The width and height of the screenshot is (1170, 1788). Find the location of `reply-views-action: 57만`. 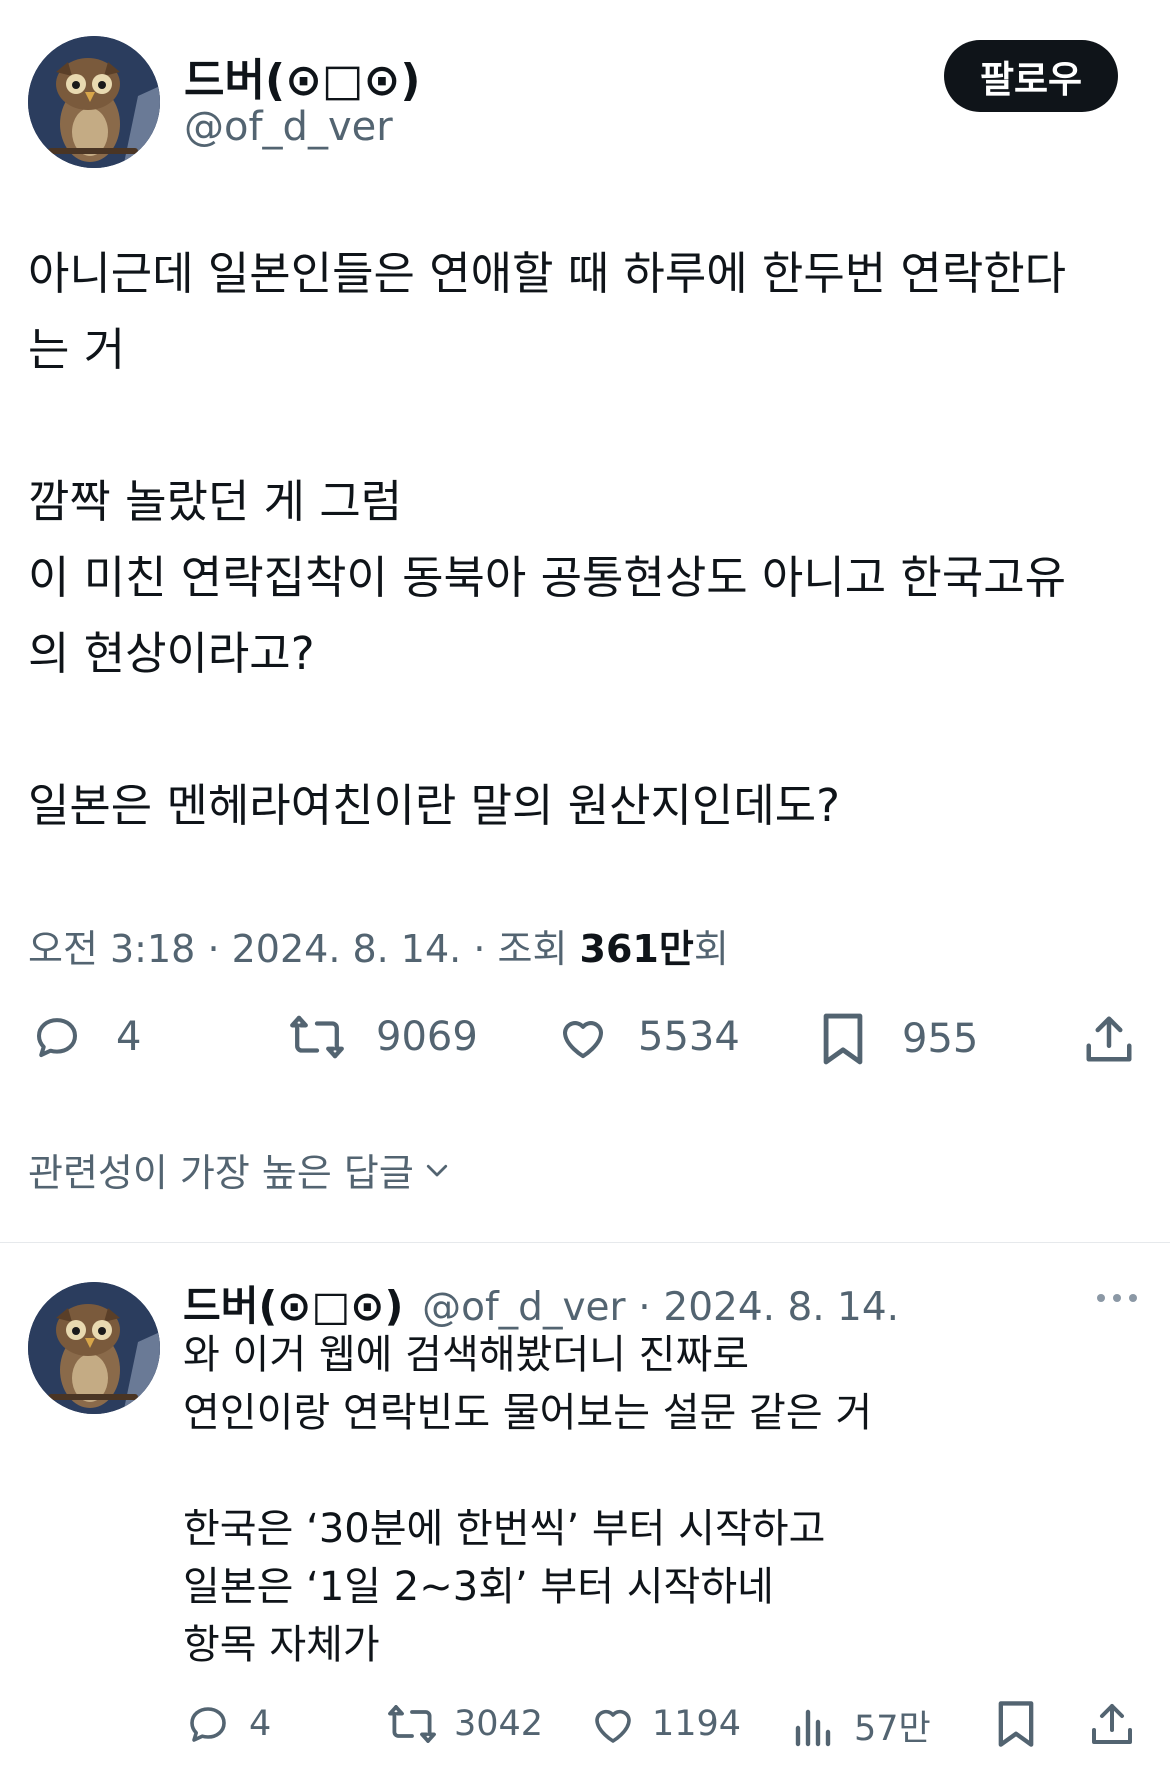

reply-views-action: 57만 is located at coordinates (861, 1725).